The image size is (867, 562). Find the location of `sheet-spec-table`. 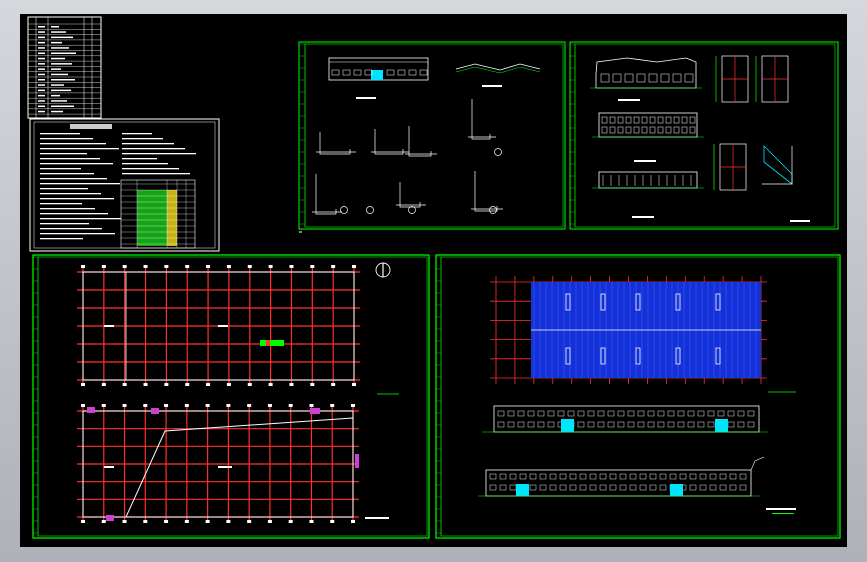

sheet-spec-table is located at coordinates (64, 67).